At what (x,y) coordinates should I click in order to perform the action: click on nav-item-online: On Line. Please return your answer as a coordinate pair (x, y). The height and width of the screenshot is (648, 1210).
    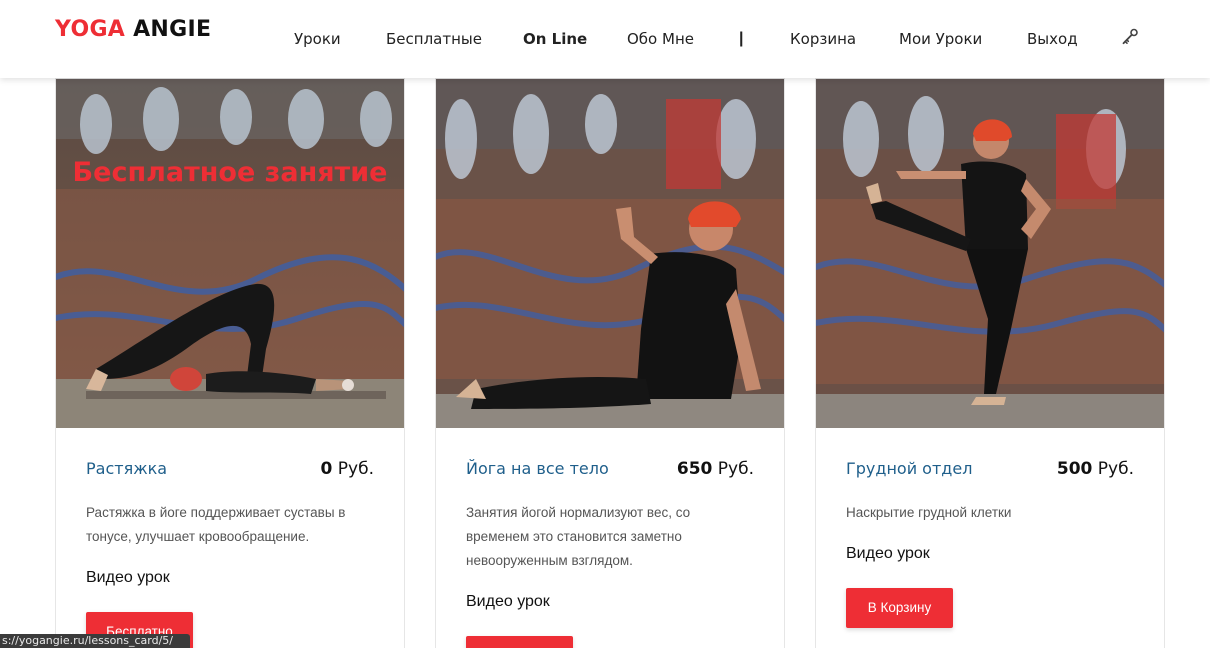
    Looking at the image, I should click on (555, 39).